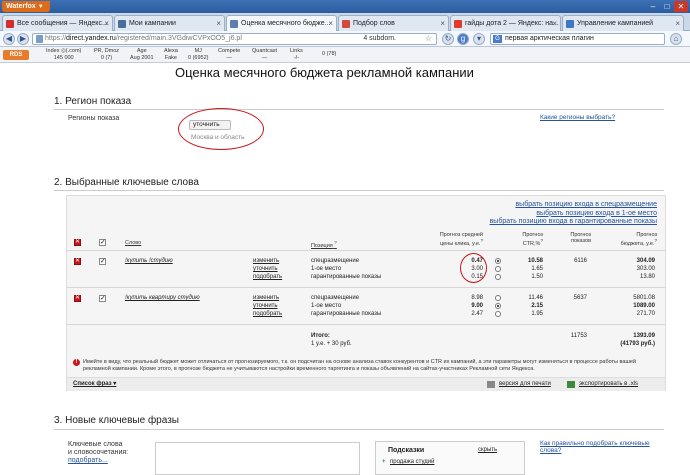 The height and width of the screenshot is (475, 690). I want to click on tab-5: Управление кампанией ×, so click(623, 23).